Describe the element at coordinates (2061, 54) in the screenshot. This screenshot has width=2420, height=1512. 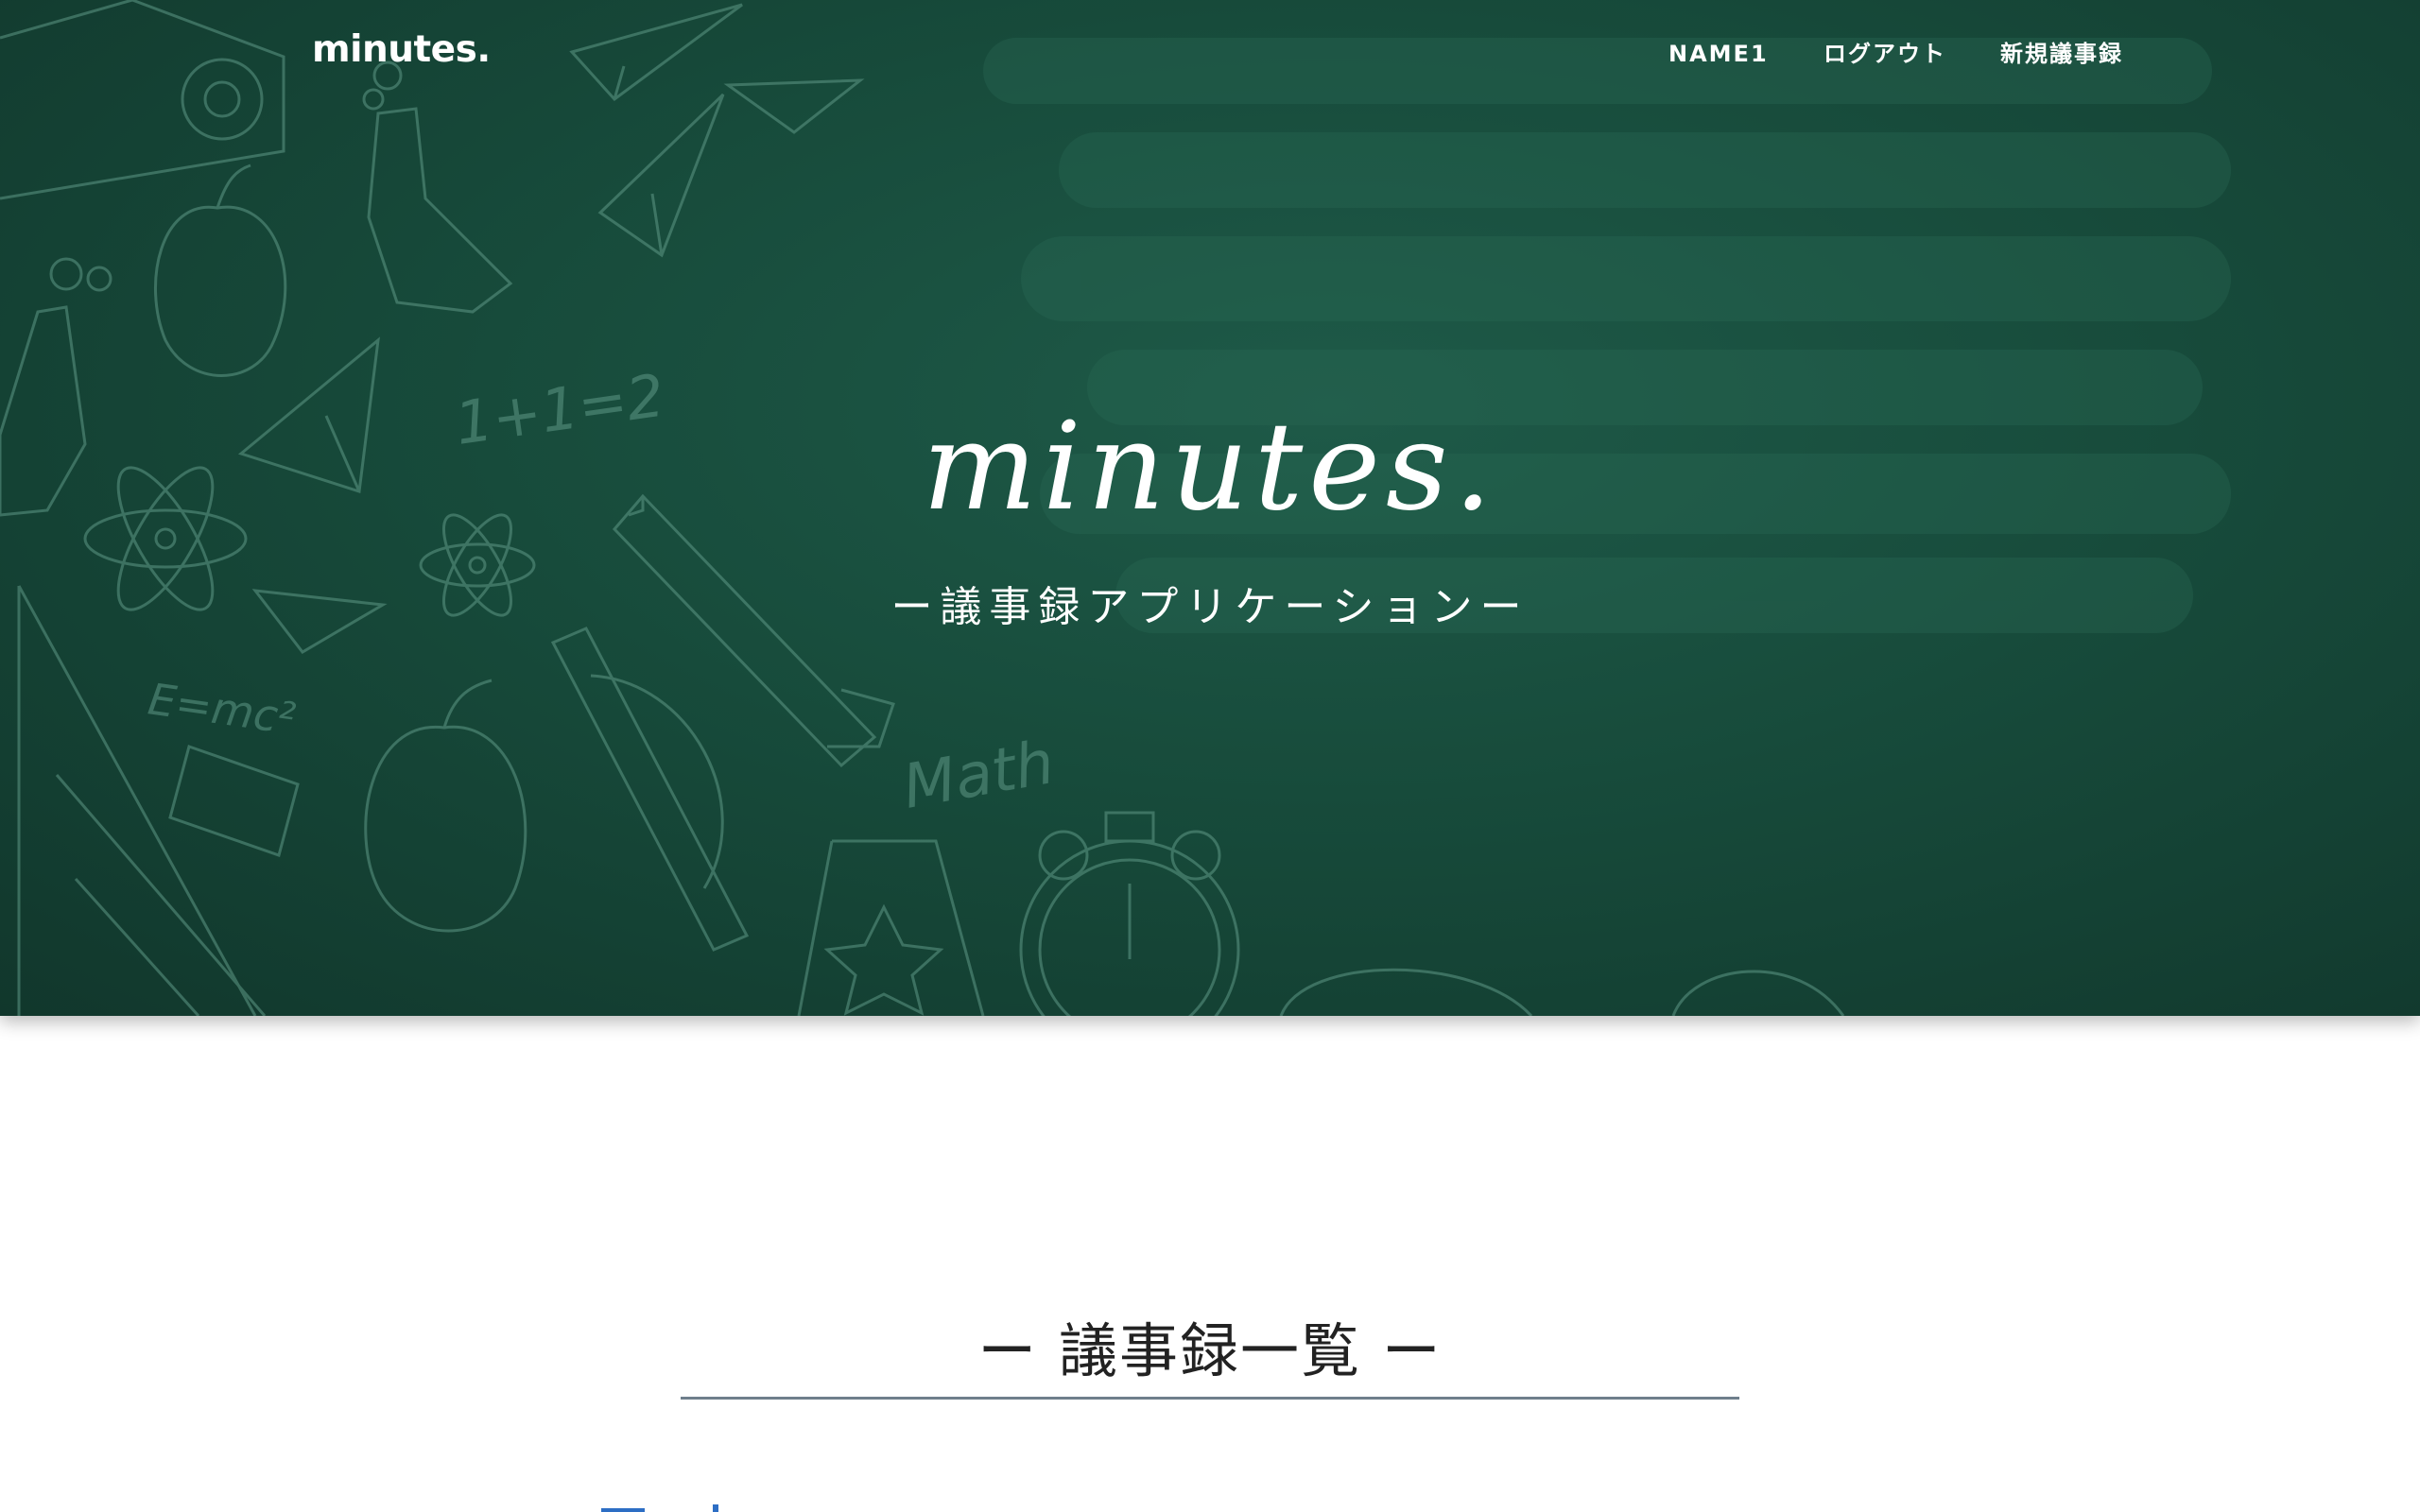
I see `nav-new-minutes-link: 新規議事録` at that location.